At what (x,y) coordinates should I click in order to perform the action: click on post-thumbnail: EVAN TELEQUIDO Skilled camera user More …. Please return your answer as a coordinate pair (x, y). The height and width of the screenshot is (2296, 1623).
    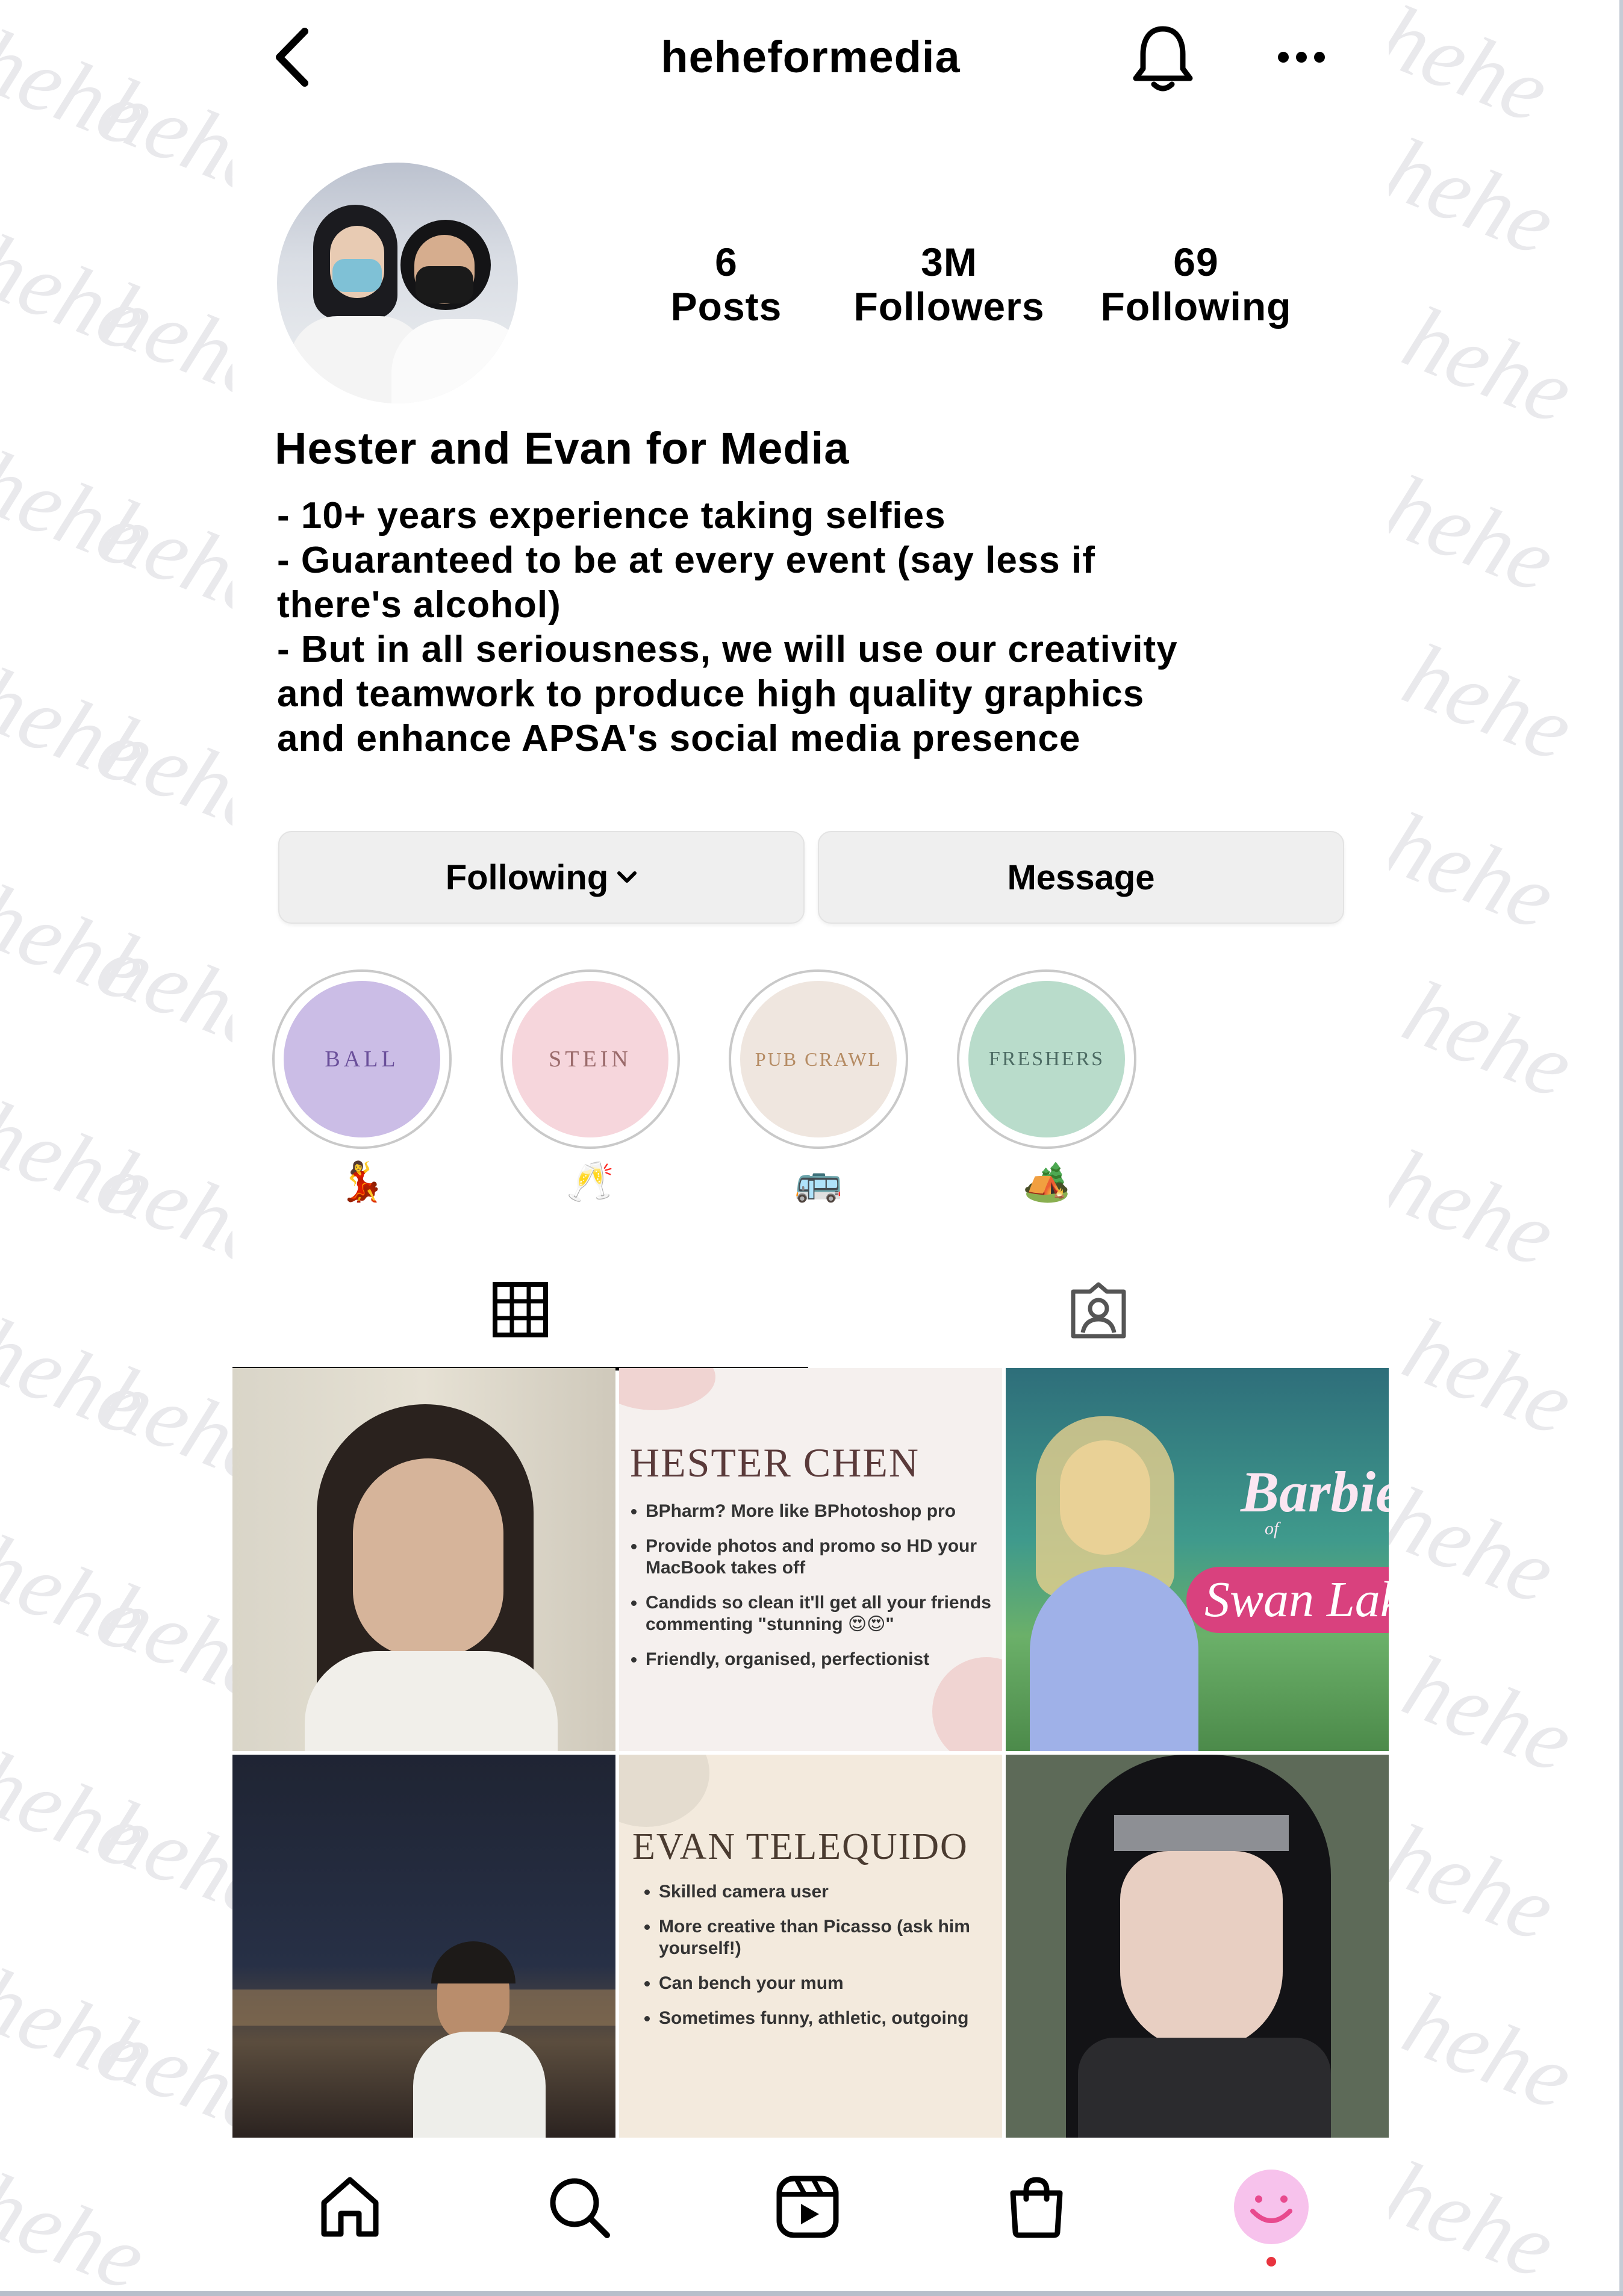
    Looking at the image, I should click on (811, 1947).